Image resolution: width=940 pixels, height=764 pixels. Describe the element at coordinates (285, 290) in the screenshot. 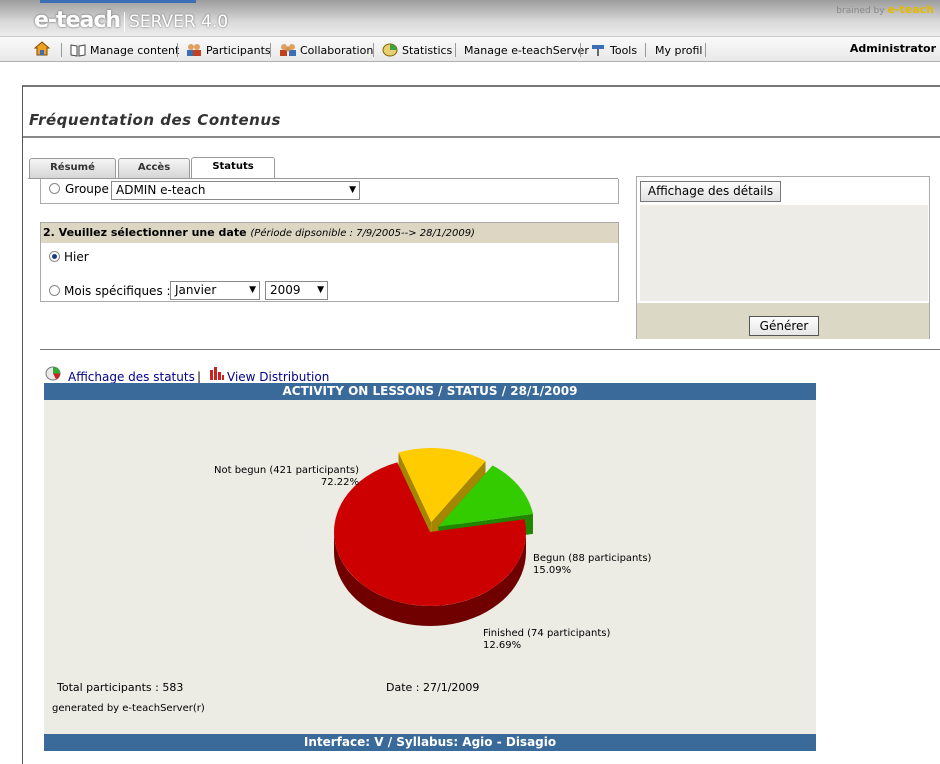

I see `year-select-value: 2009` at that location.